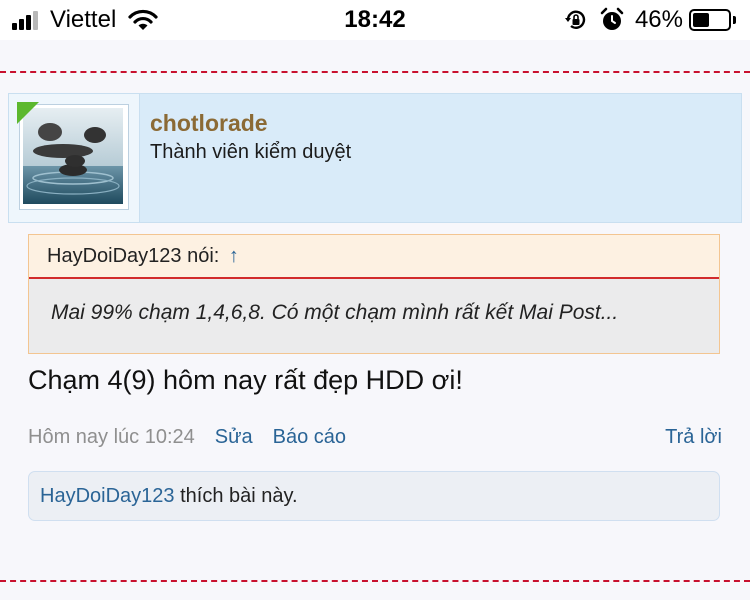 The image size is (750, 600). I want to click on liker-username: HayDoiDay123, so click(107, 496).